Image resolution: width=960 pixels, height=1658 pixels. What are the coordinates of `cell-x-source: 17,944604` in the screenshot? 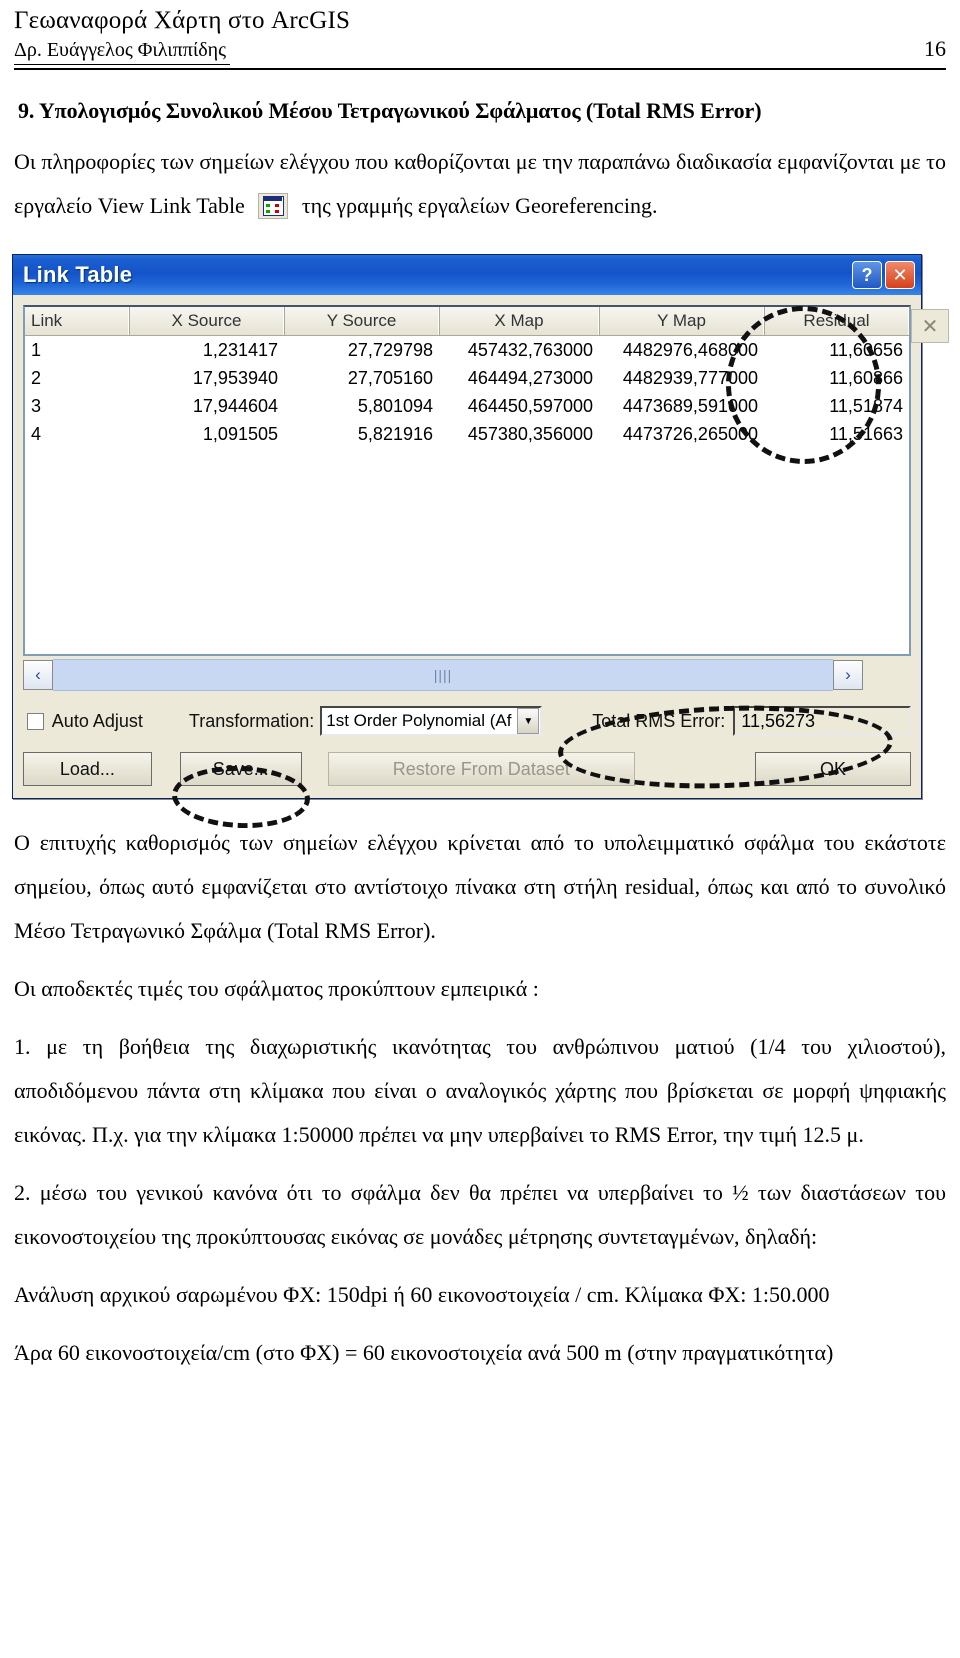 It's located at (235, 405).